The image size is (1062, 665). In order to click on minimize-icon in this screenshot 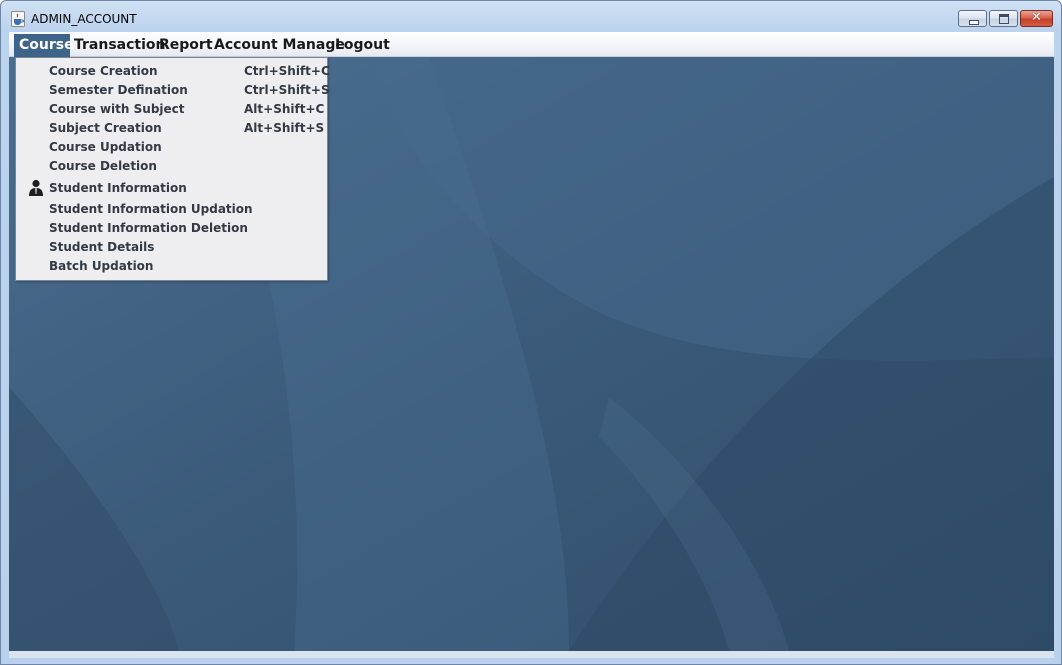, I will do `click(974, 22)`.